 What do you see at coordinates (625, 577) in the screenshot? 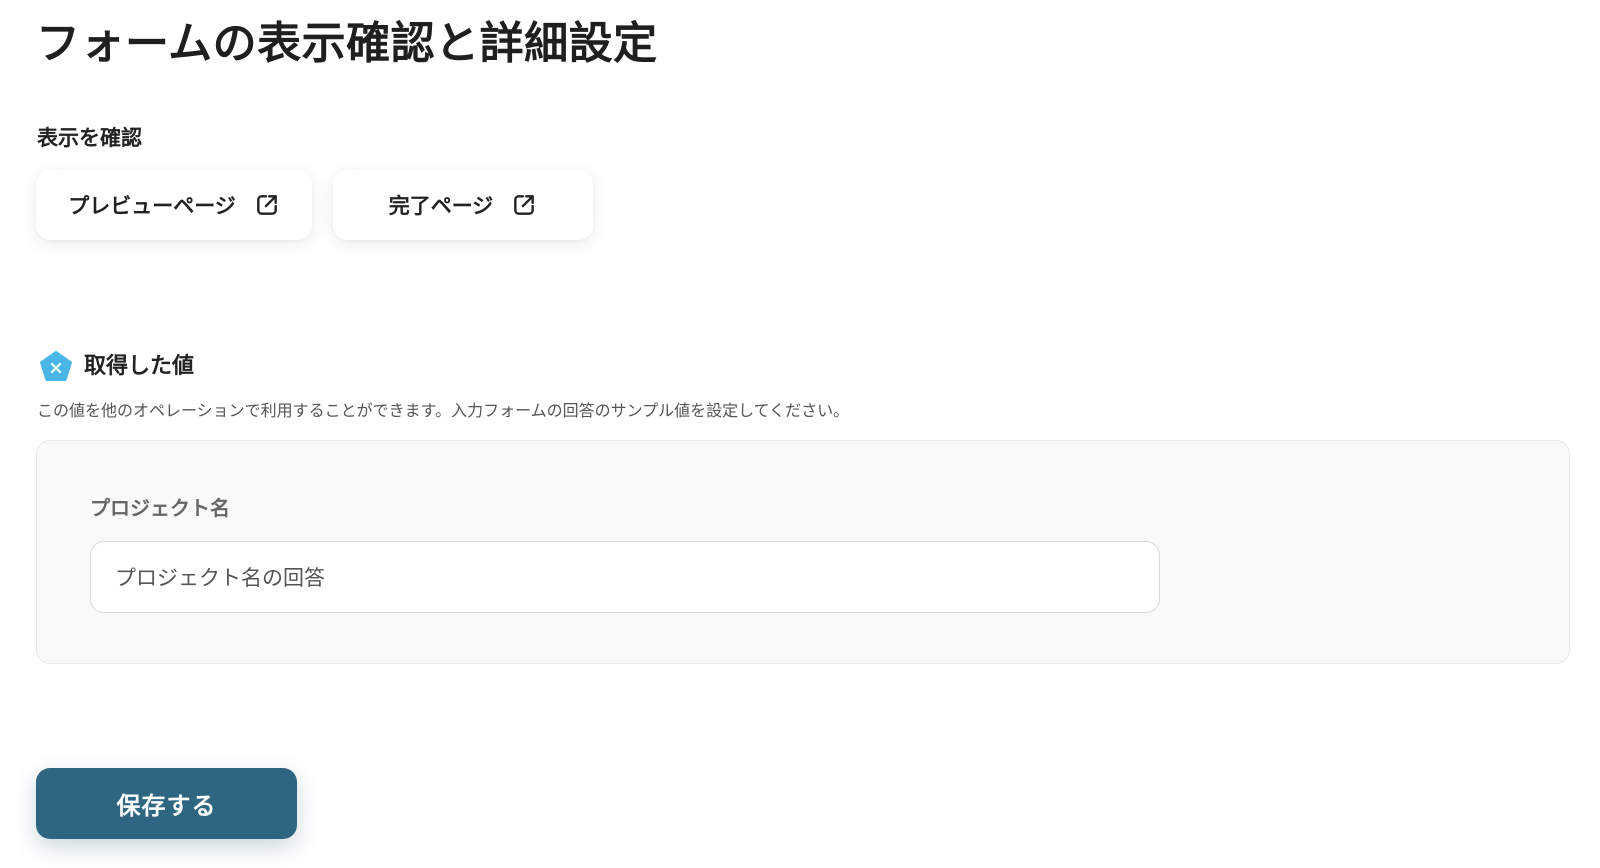
I see `project-name-input` at bounding box center [625, 577].